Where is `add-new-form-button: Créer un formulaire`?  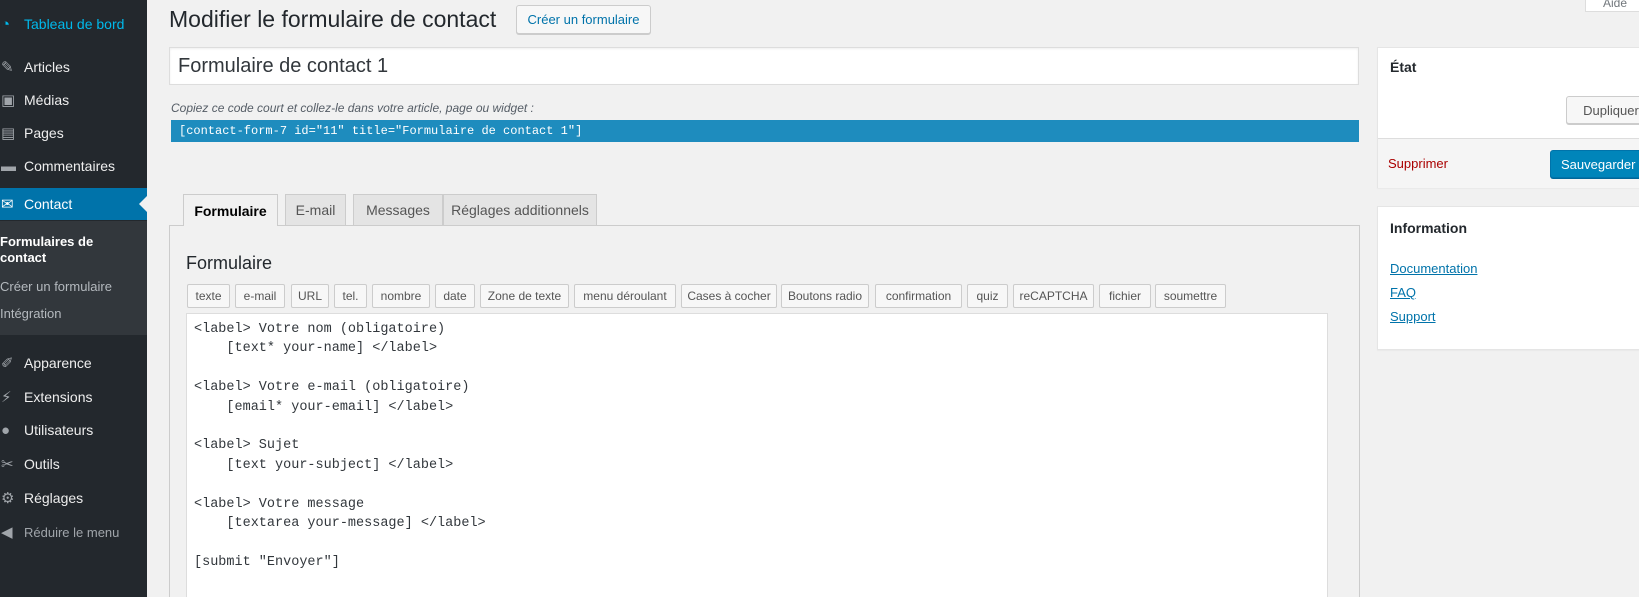
add-new-form-button: Créer un formulaire is located at coordinates (583, 19).